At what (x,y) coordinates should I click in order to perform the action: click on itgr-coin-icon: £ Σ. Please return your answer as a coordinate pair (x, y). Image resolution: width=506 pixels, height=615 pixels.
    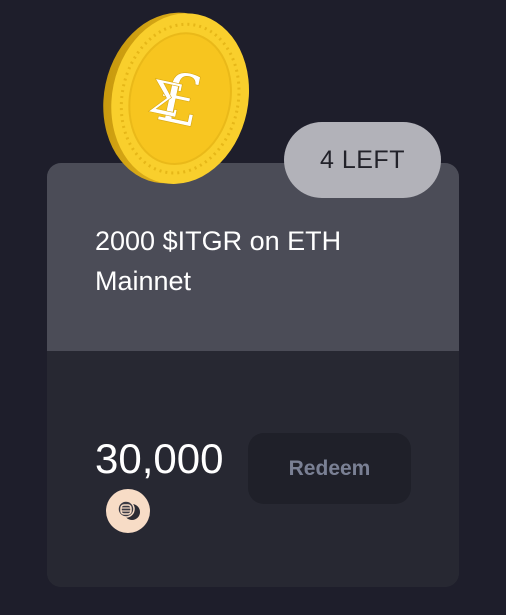
    Looking at the image, I should click on (176, 98).